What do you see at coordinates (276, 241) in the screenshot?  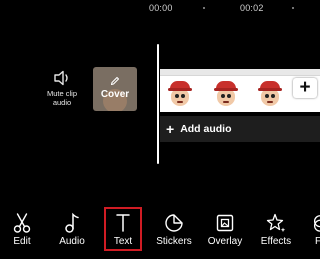 I see `tool-effects-label: Effects` at bounding box center [276, 241].